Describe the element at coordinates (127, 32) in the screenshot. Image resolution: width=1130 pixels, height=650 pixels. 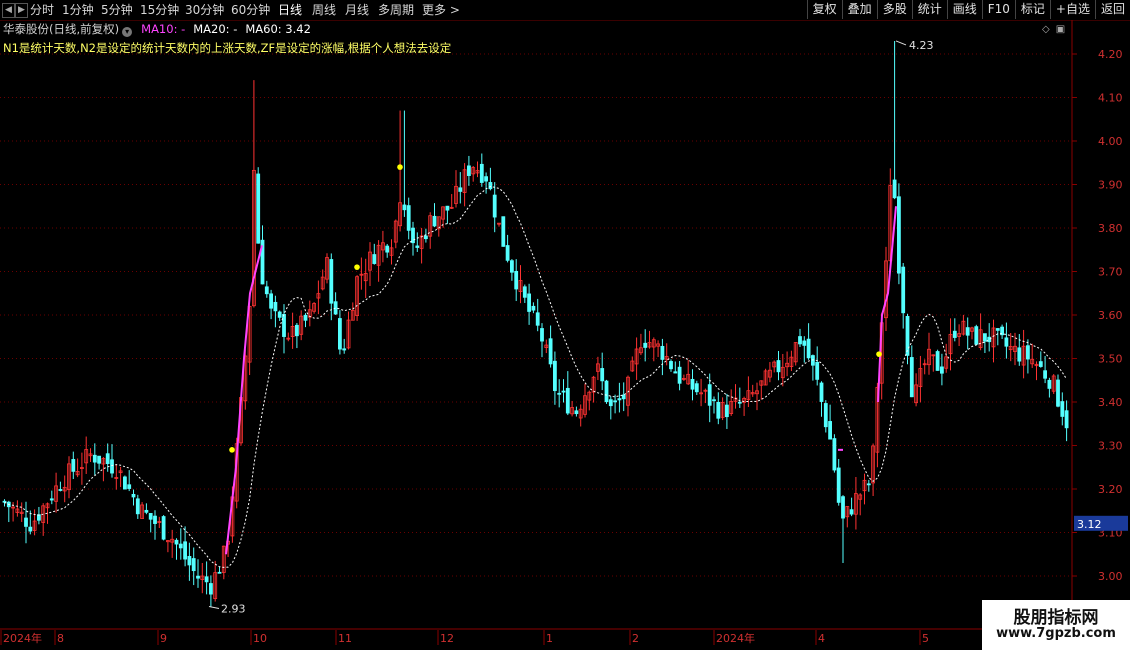
I see `settings-circle-icon: ▾` at that location.